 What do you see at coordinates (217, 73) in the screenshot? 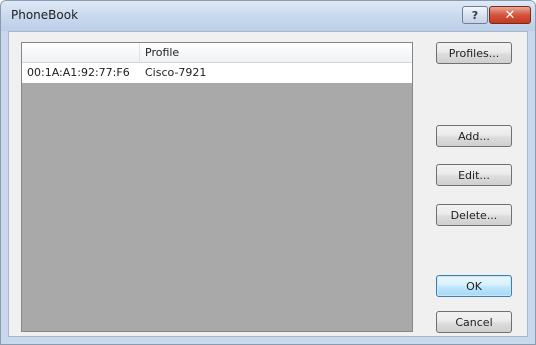
I see `table-row: 00:1A:A1:92:77:F6 Cisco-7921` at bounding box center [217, 73].